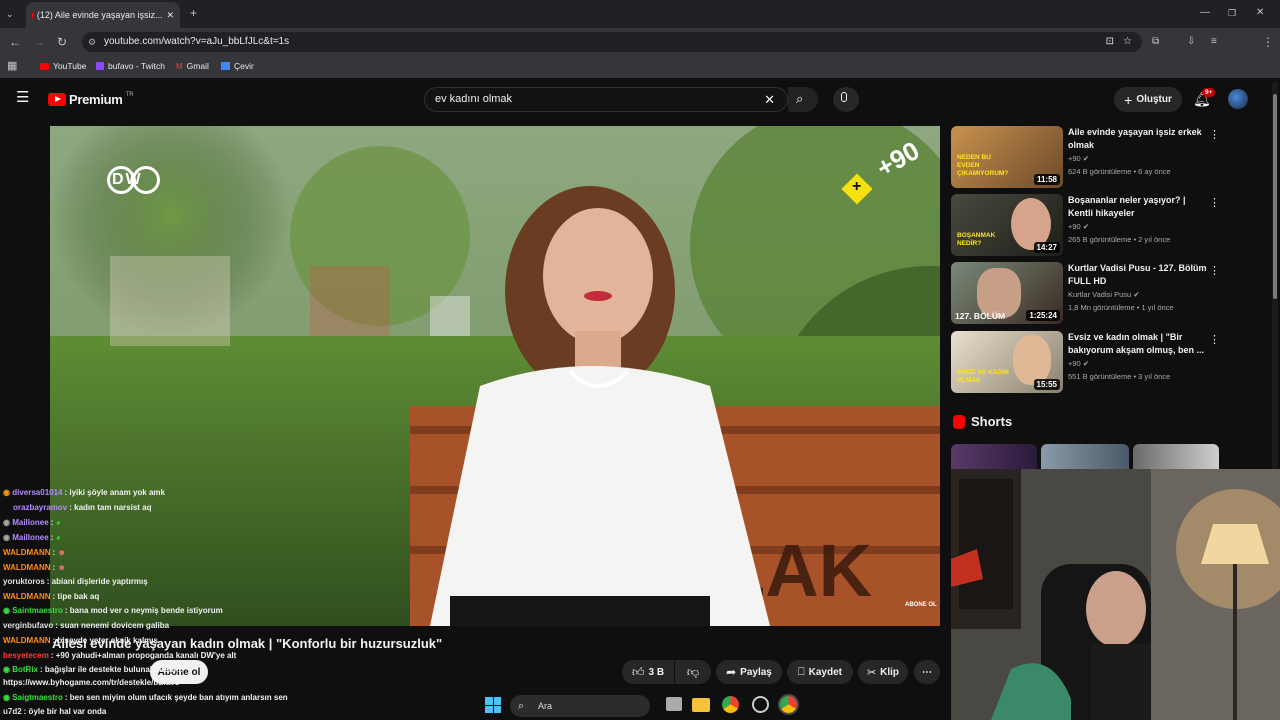  I want to click on tab-close-icon: ✕, so click(170, 15).